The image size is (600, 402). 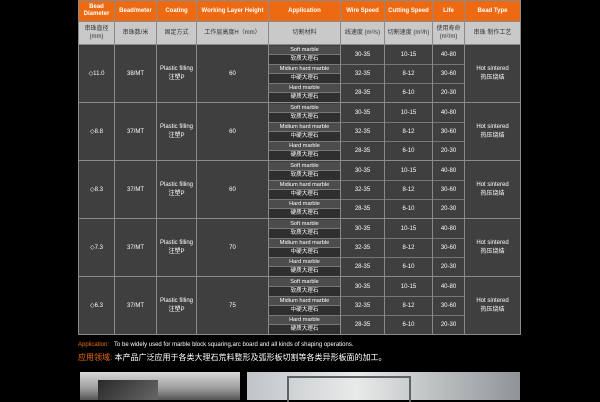 I want to click on cell-bead-meter: 38/MT, so click(x=135, y=73).